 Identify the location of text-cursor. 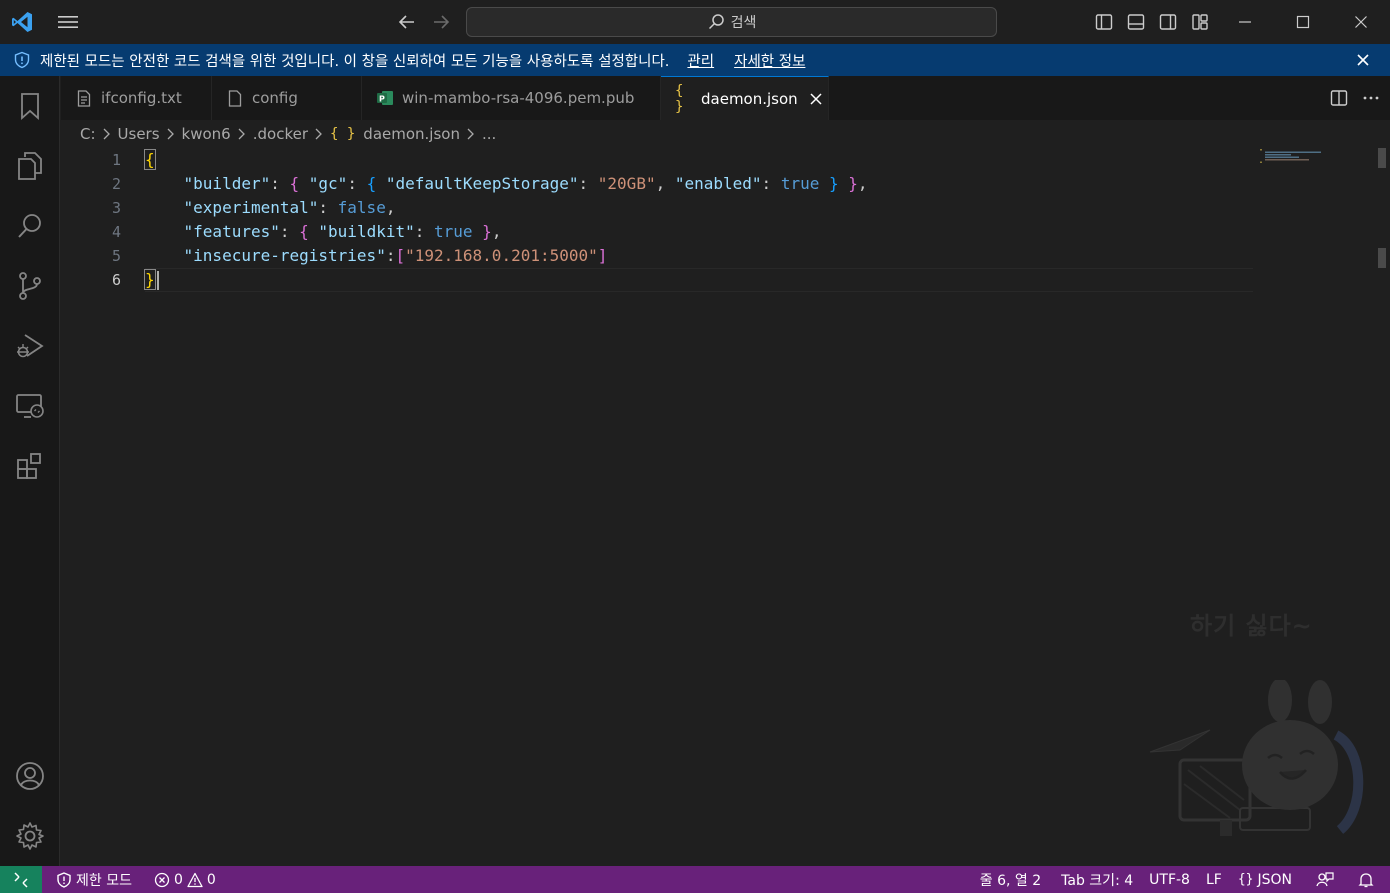
(158, 280).